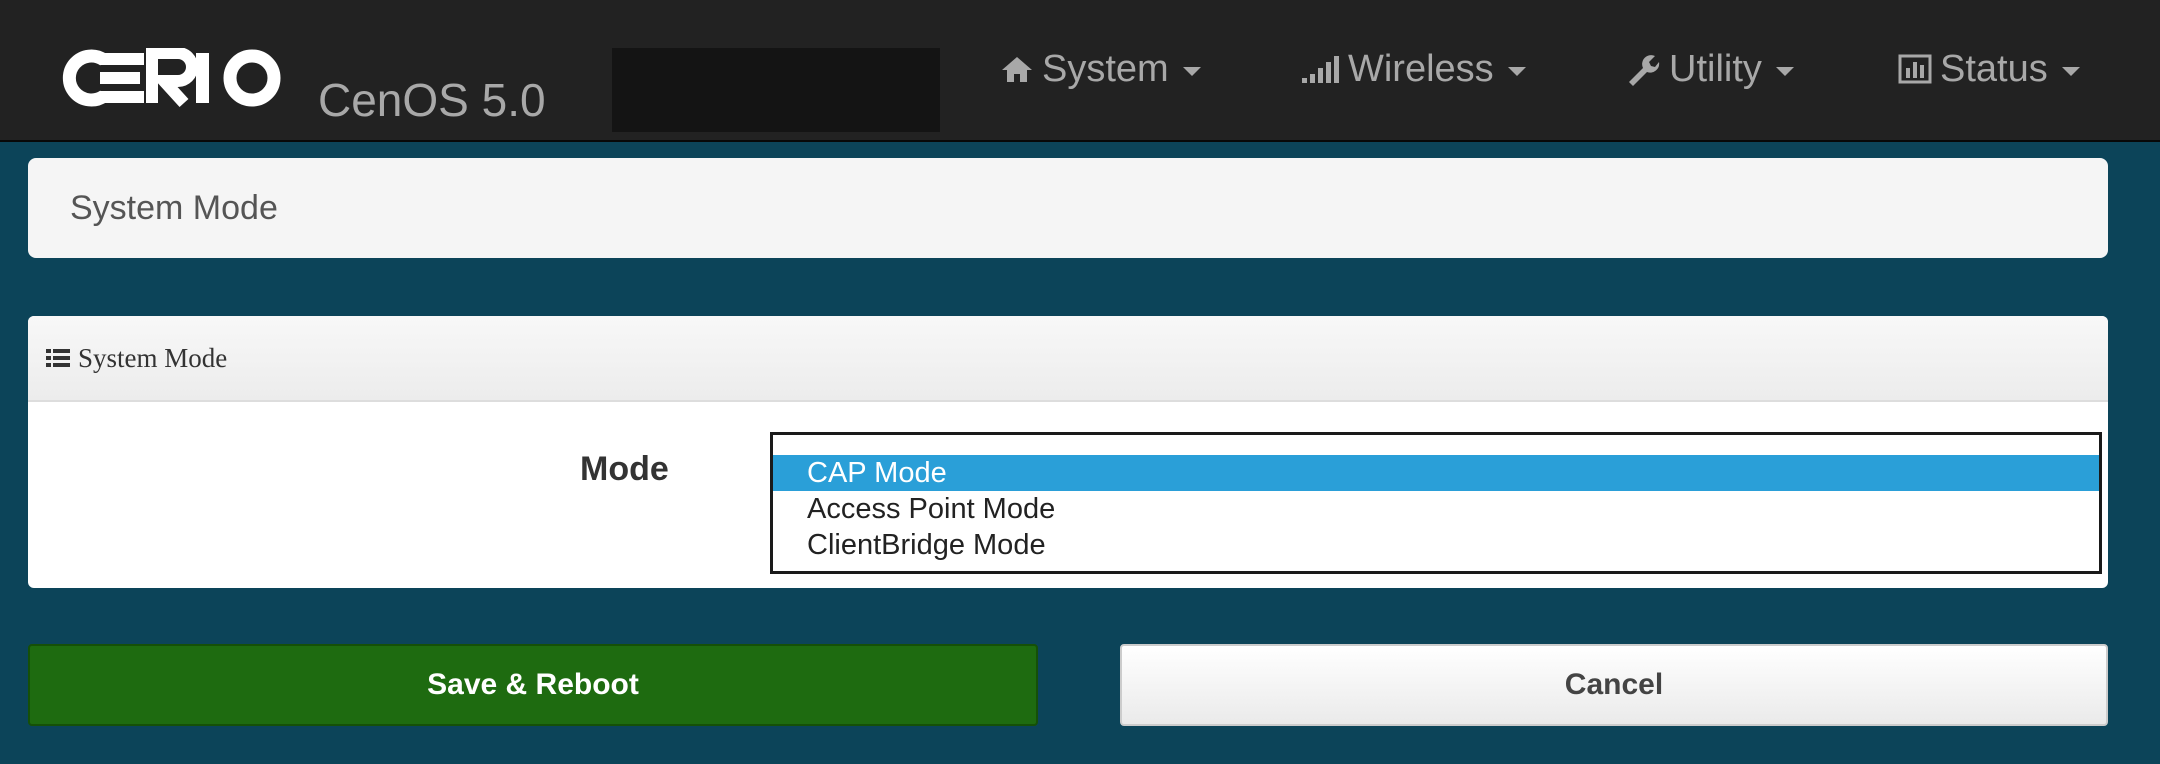 The image size is (2160, 764). What do you see at coordinates (1068, 359) in the screenshot?
I see `panel-heading: System Mode` at bounding box center [1068, 359].